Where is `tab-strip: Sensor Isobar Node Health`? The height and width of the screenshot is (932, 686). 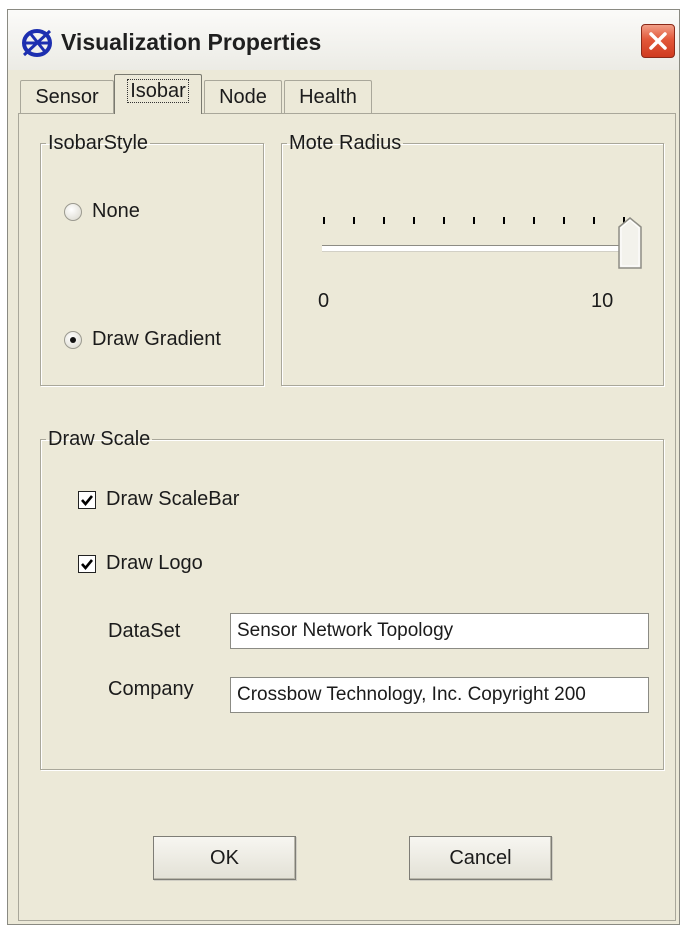 tab-strip: Sensor Isobar Node Health is located at coordinates (347, 96).